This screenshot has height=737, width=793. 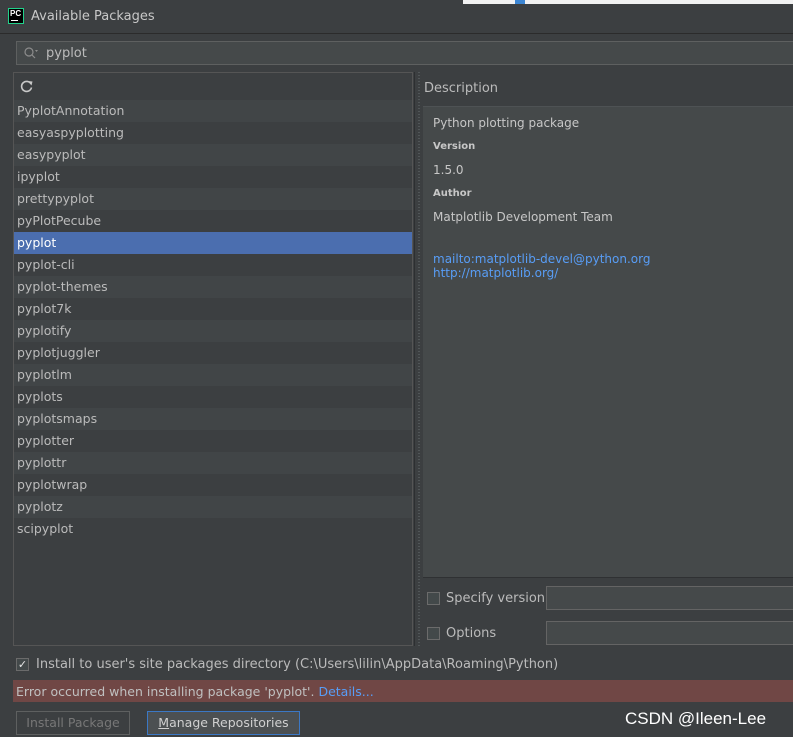 I want to click on package-version: 1.5.0, so click(x=448, y=170).